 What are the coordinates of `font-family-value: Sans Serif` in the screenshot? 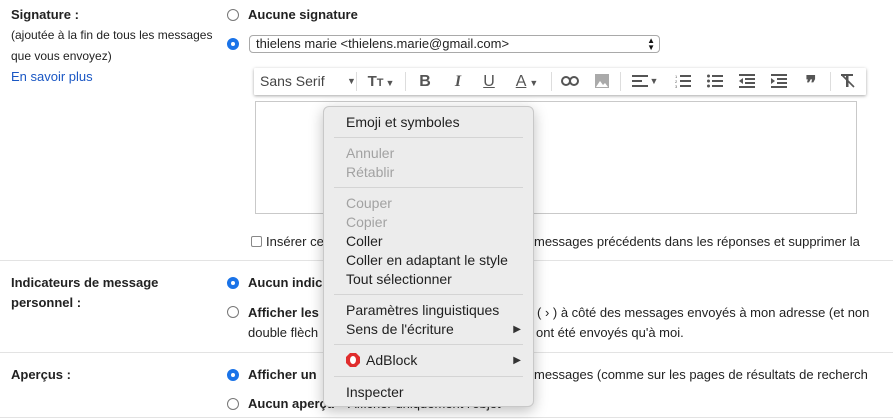 It's located at (292, 81).